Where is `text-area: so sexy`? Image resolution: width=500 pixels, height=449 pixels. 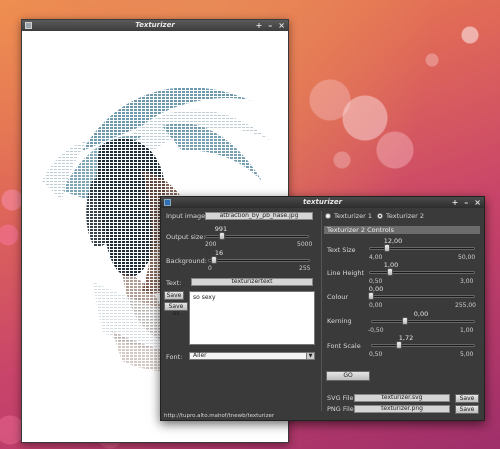 text-area: so sexy is located at coordinates (252, 318).